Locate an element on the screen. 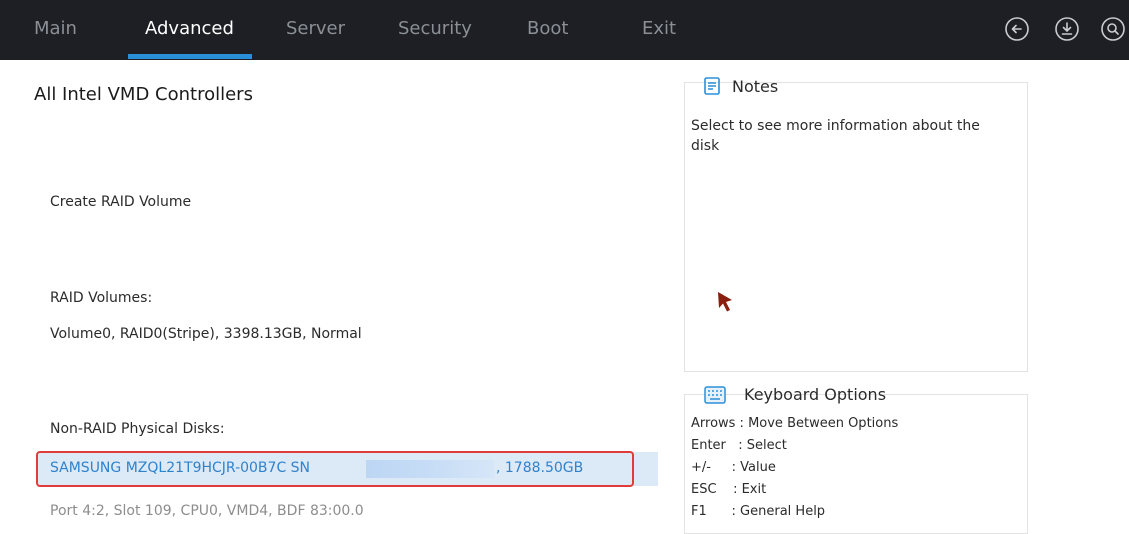 Image resolution: width=1129 pixels, height=534 pixels. keyboard-option-f1: F1 : General Help is located at coordinates (758, 511).